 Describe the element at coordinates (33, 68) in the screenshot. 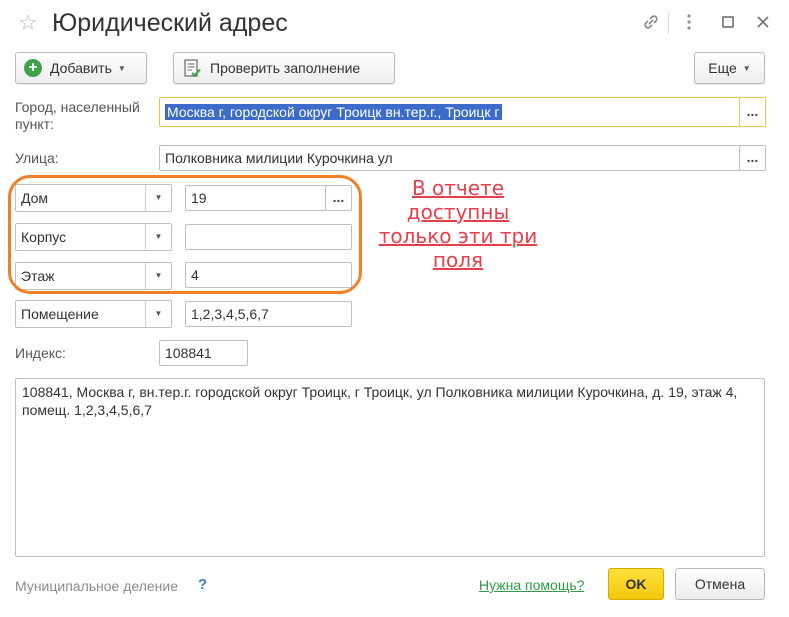

I see `plus-circle-icon: +` at that location.